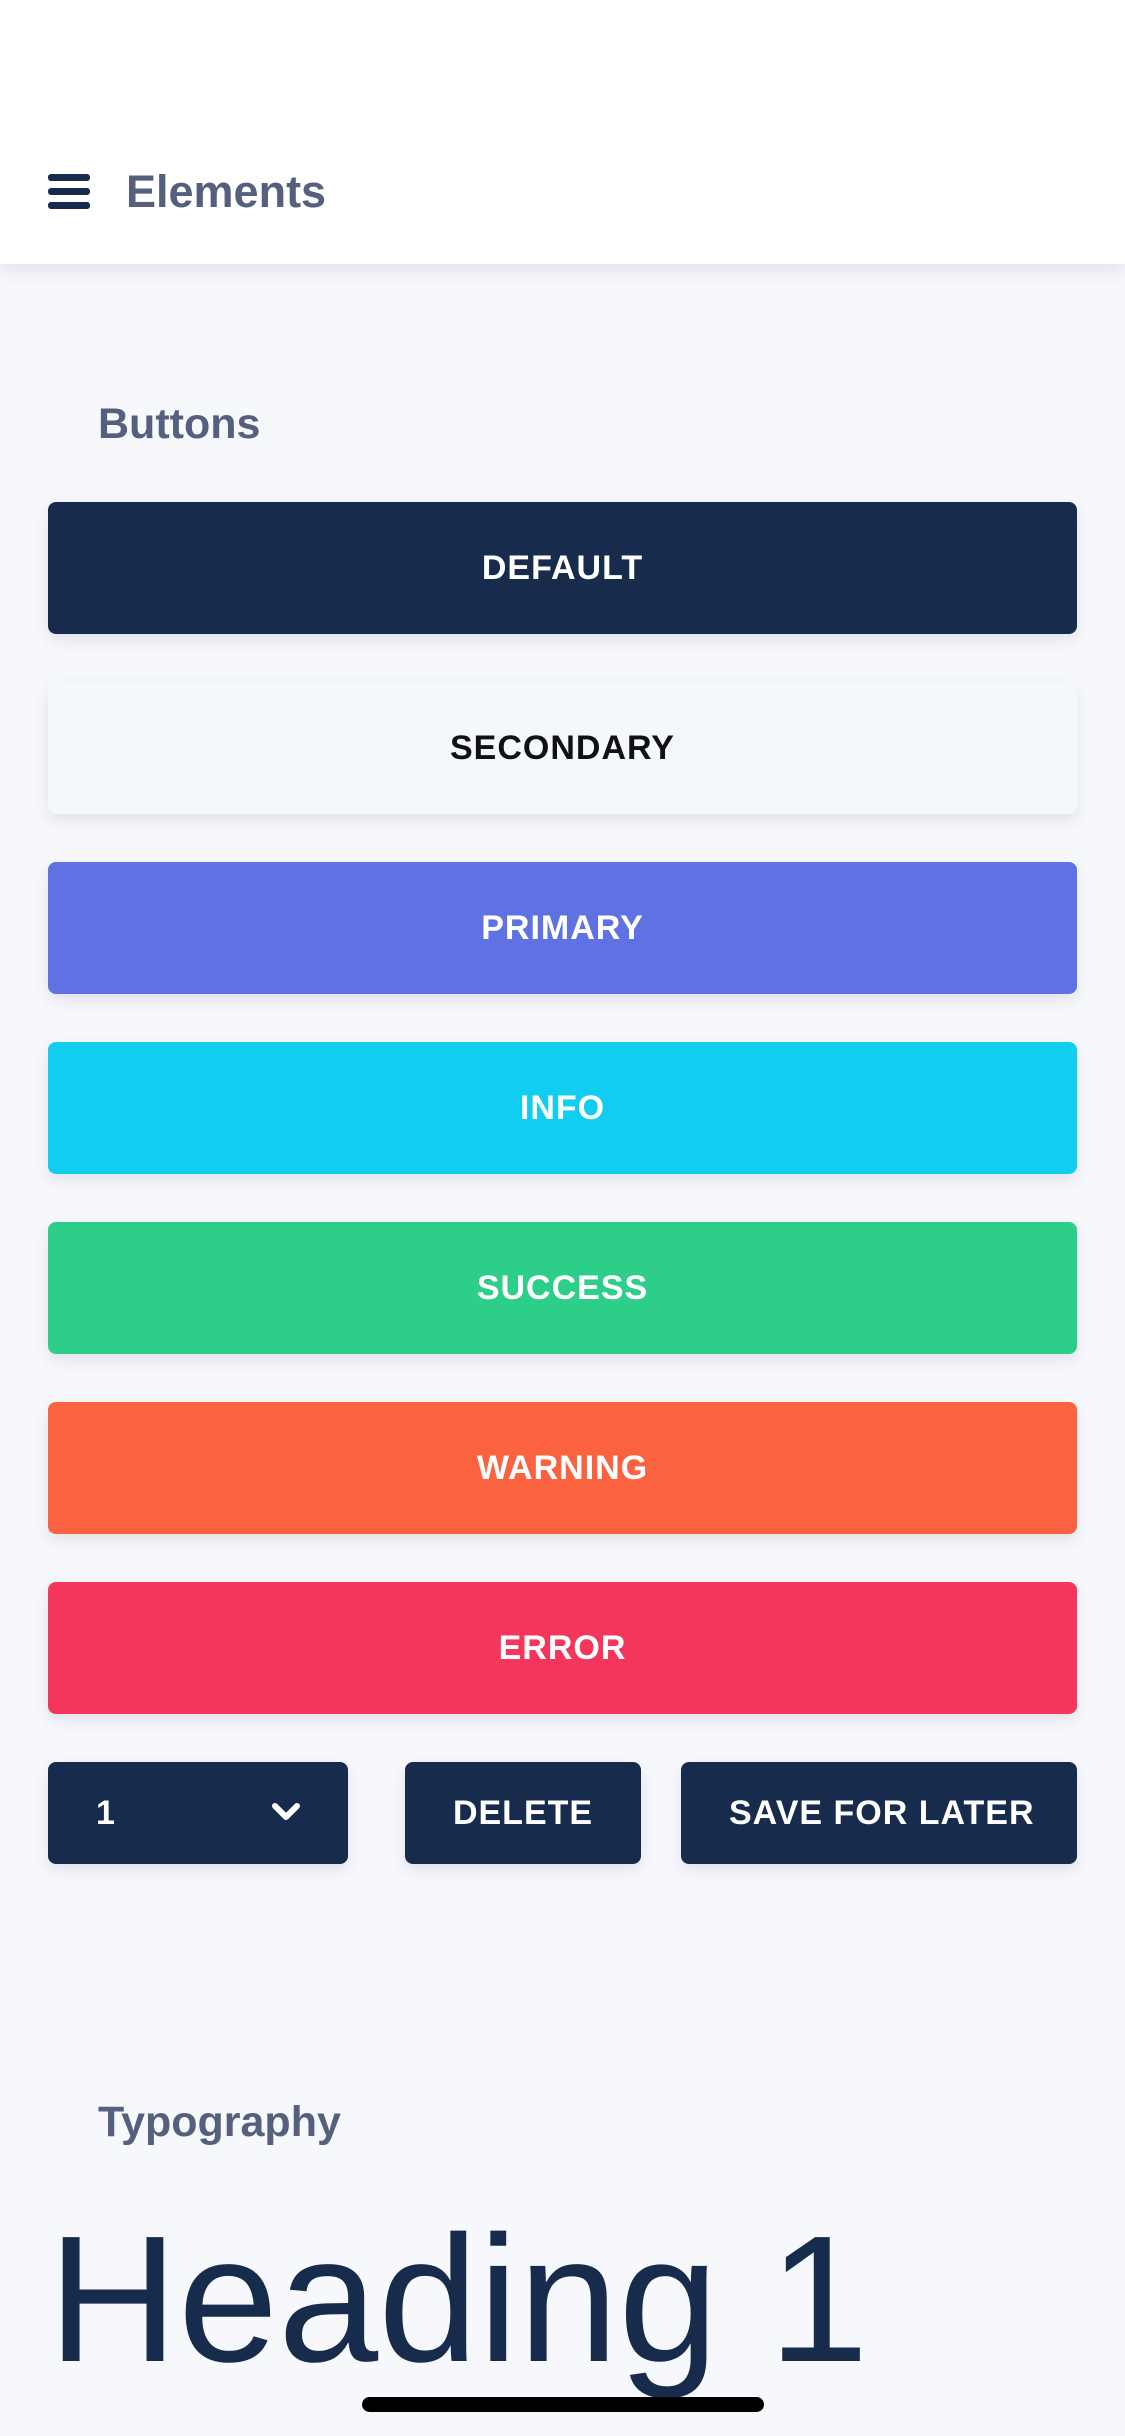 The width and height of the screenshot is (1125, 2436). What do you see at coordinates (562, 748) in the screenshot?
I see `secondary-button: SECONDARY` at bounding box center [562, 748].